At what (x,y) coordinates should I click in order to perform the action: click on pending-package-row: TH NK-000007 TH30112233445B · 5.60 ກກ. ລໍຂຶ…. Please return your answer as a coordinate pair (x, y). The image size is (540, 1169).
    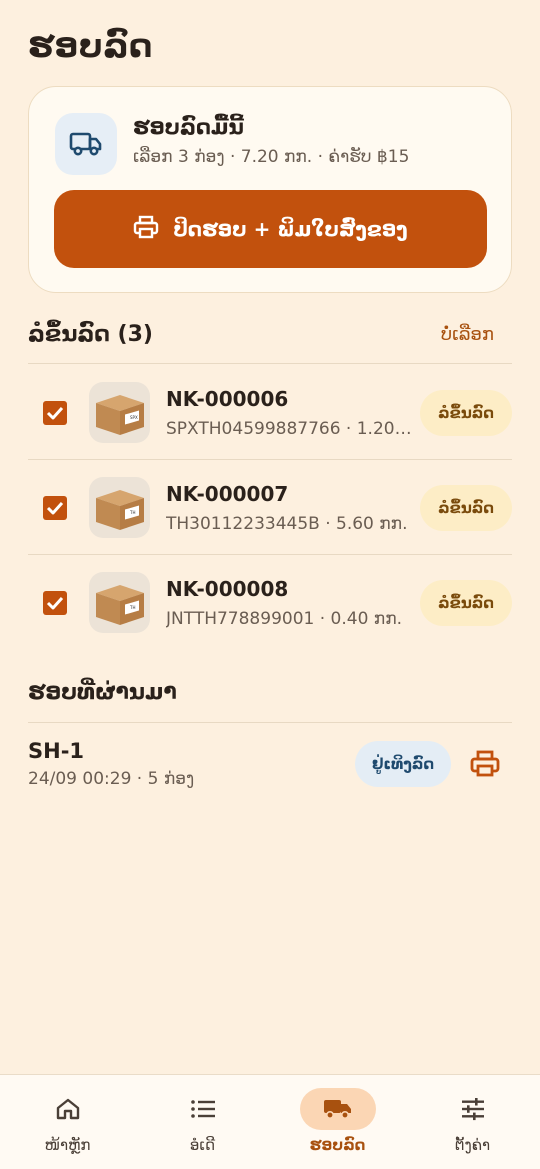
    Looking at the image, I should click on (270, 507).